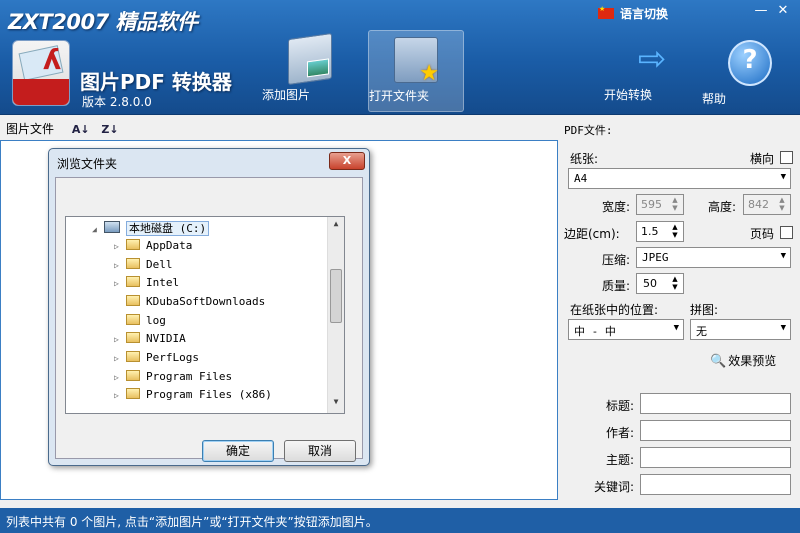 Image resolution: width=800 pixels, height=533 pixels. I want to click on title-input, so click(715, 403).